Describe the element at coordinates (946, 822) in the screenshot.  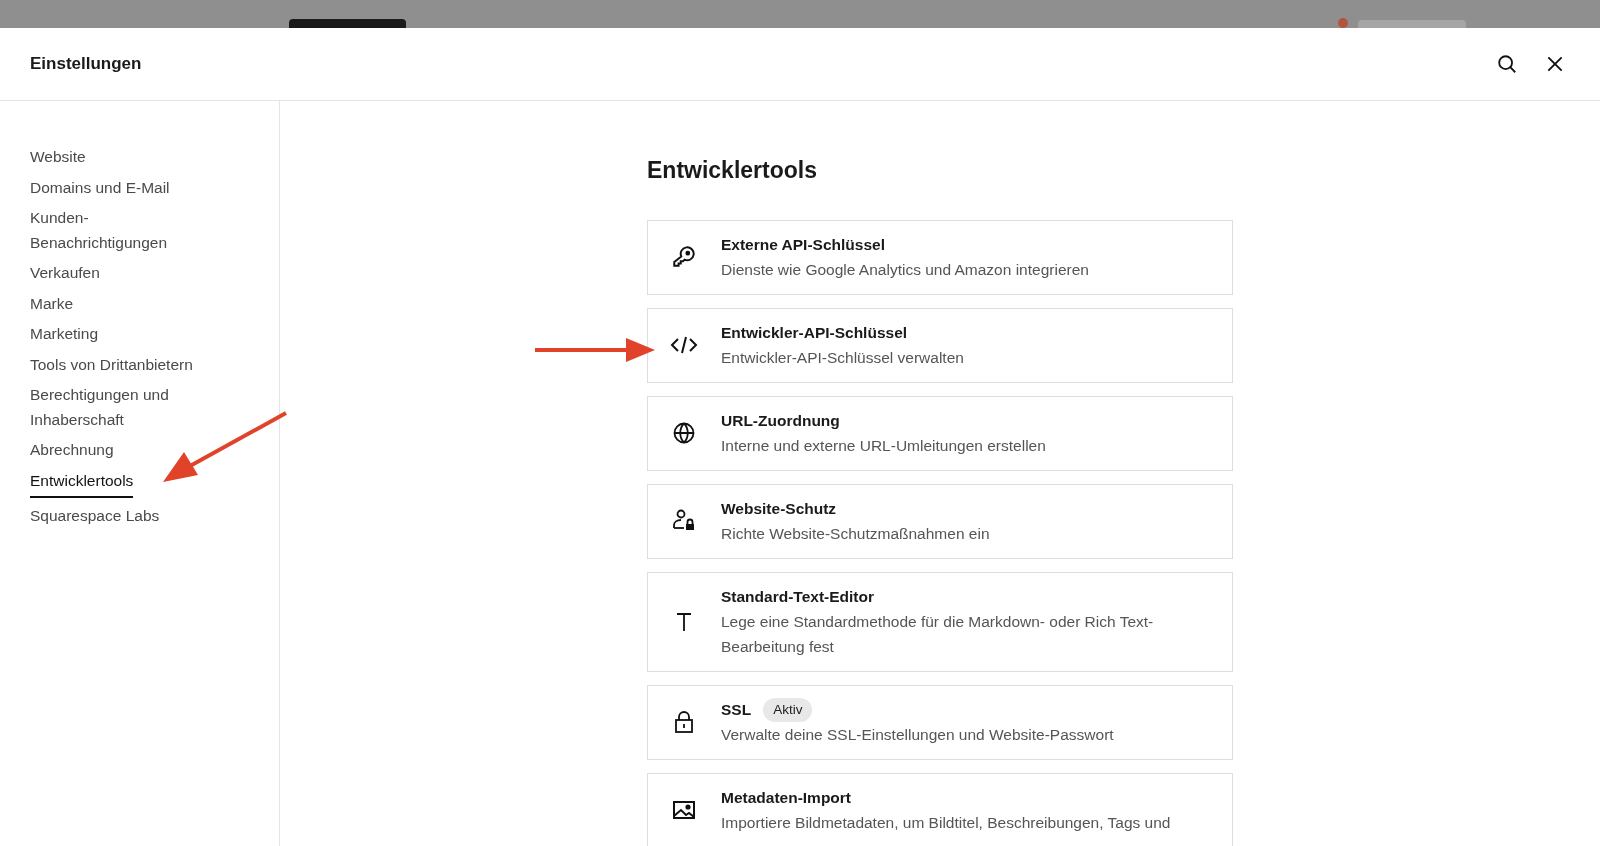
I see `card-description: Importiere Bildmetadaten, um Bildtitel, Beschreibungen, Tags und` at that location.